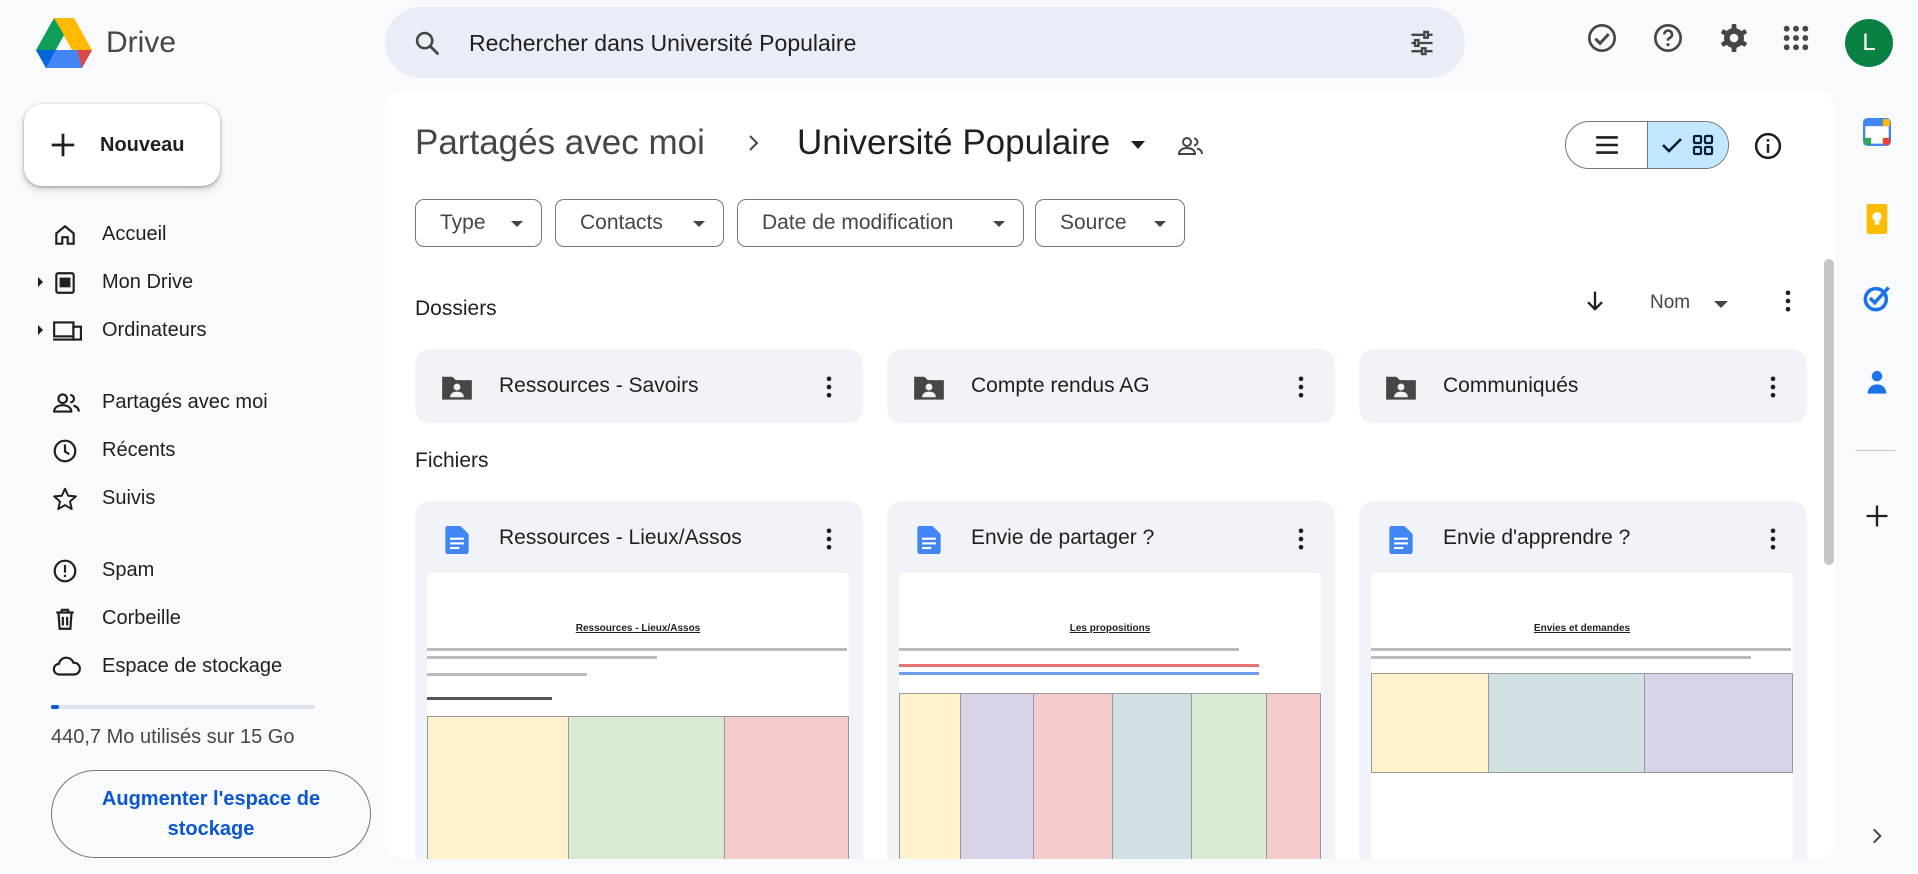 The image size is (1918, 874). What do you see at coordinates (1110, 223) in the screenshot?
I see `filter-source: Source` at bounding box center [1110, 223].